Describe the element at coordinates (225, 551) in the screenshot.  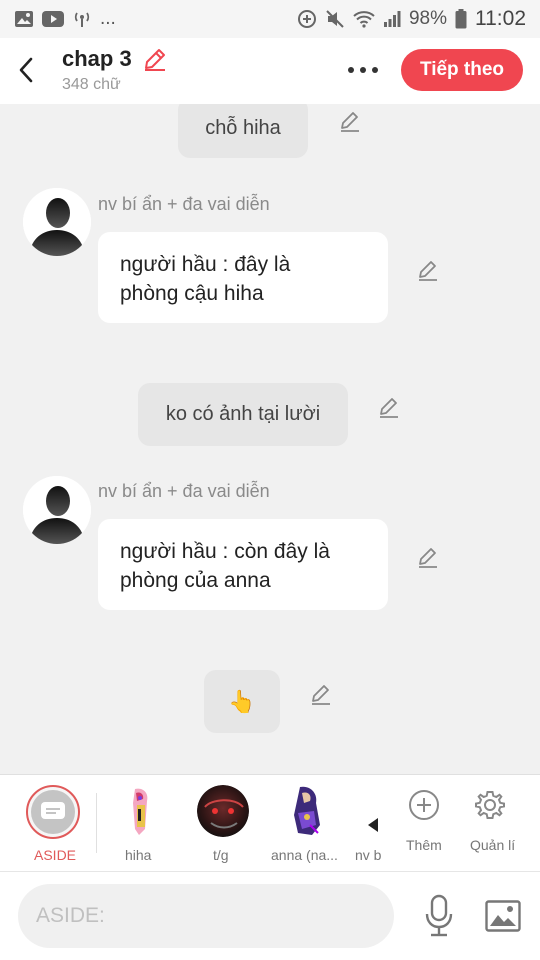
I see `message-line: người hầu : còn đây là` at that location.